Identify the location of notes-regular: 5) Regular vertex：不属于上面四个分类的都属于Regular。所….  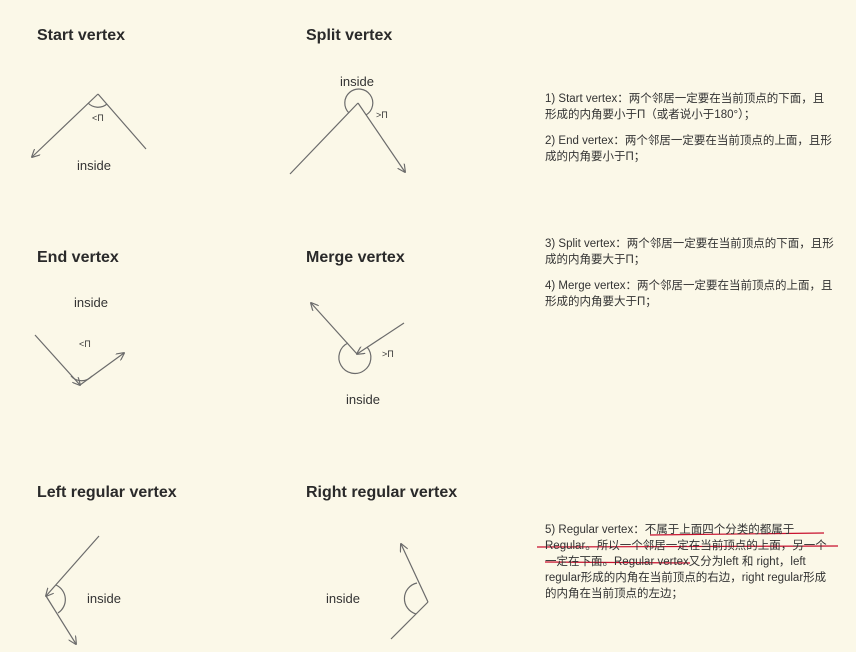
(690, 567).